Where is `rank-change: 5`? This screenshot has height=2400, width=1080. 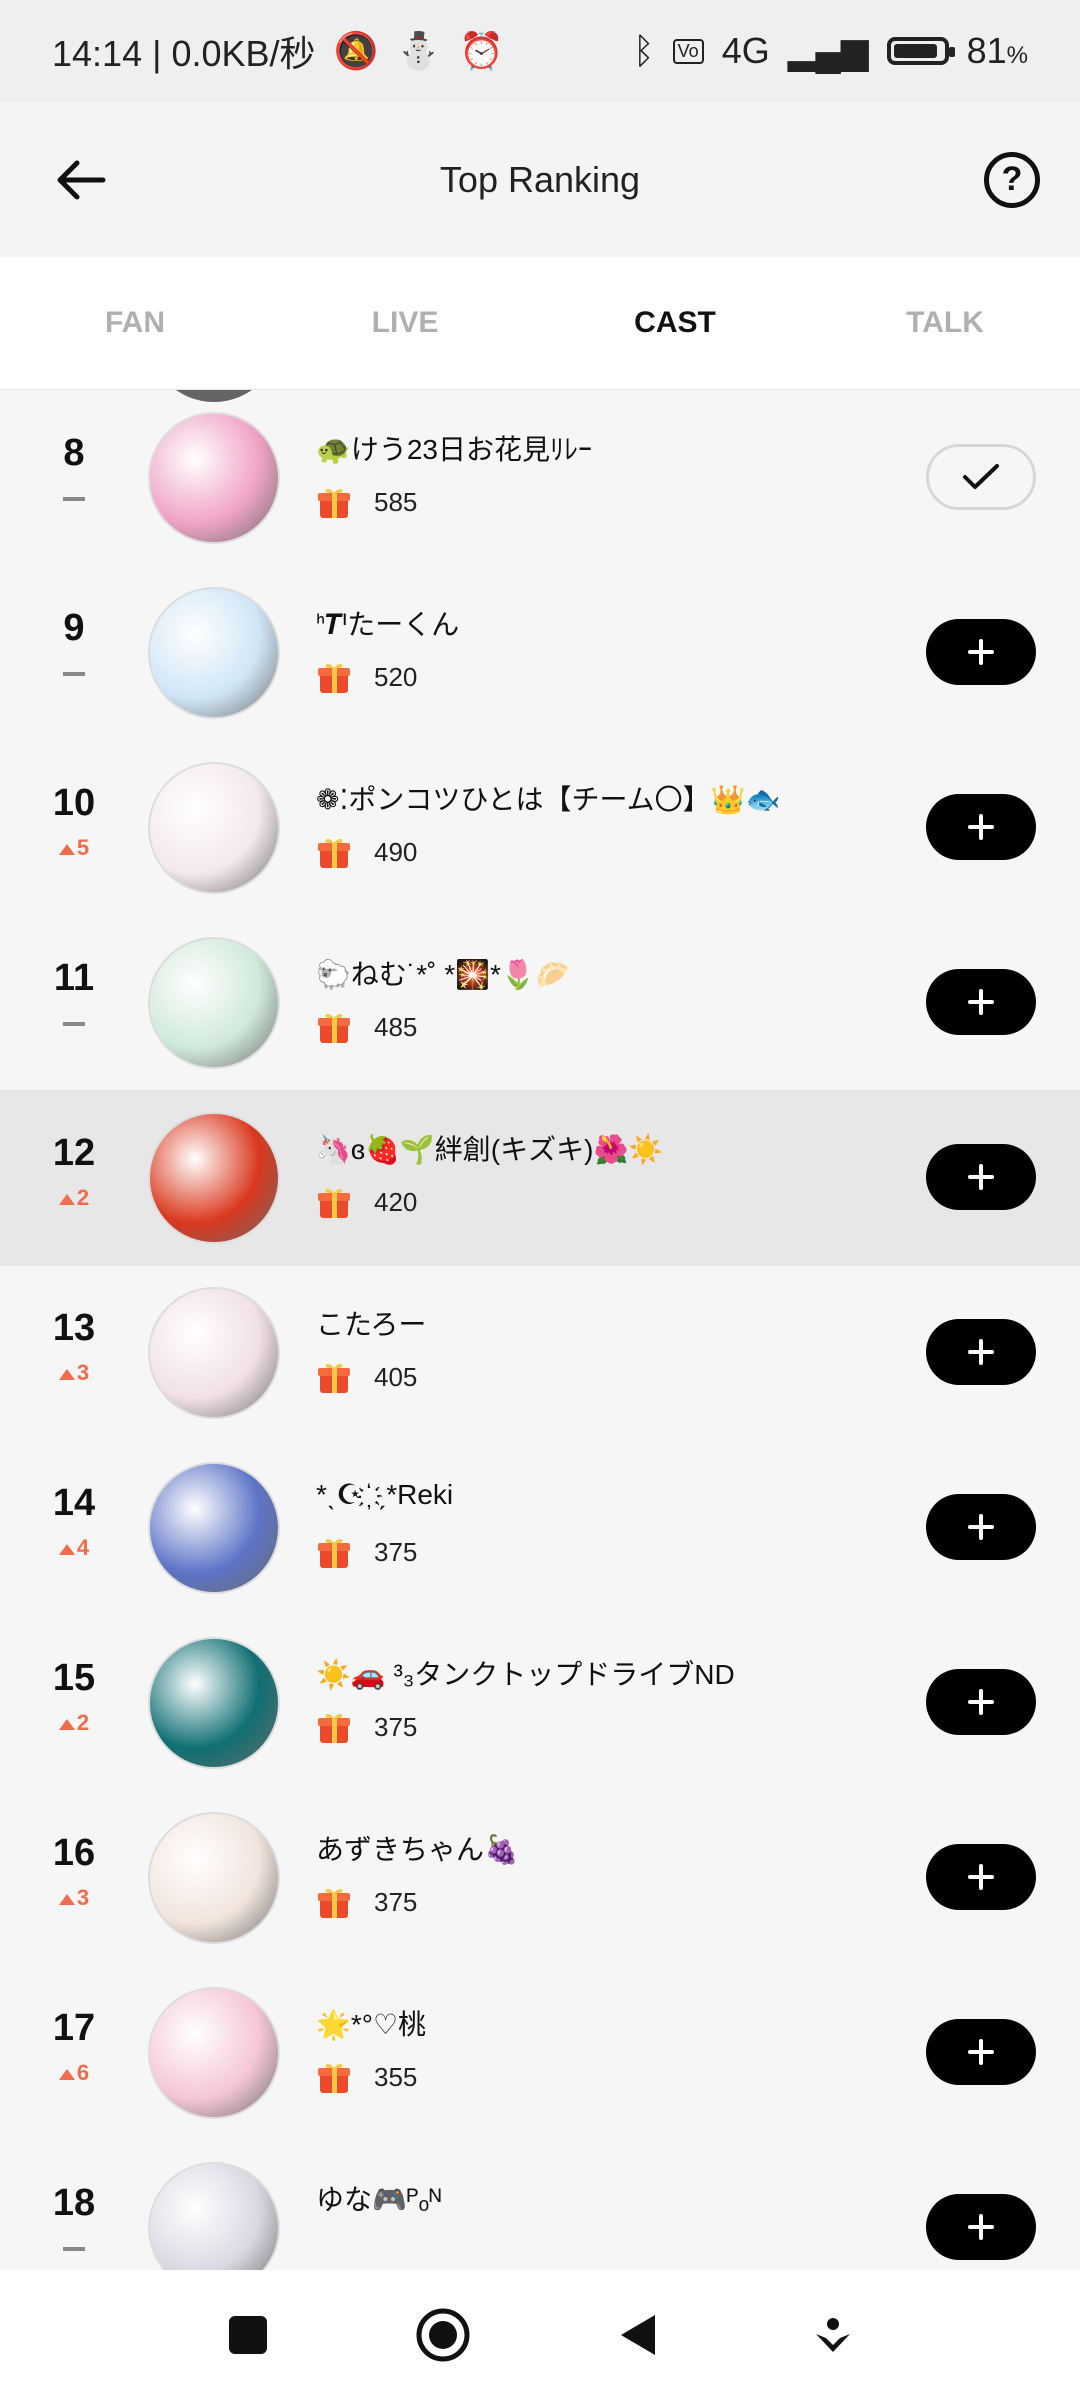 rank-change: 5 is located at coordinates (74, 848).